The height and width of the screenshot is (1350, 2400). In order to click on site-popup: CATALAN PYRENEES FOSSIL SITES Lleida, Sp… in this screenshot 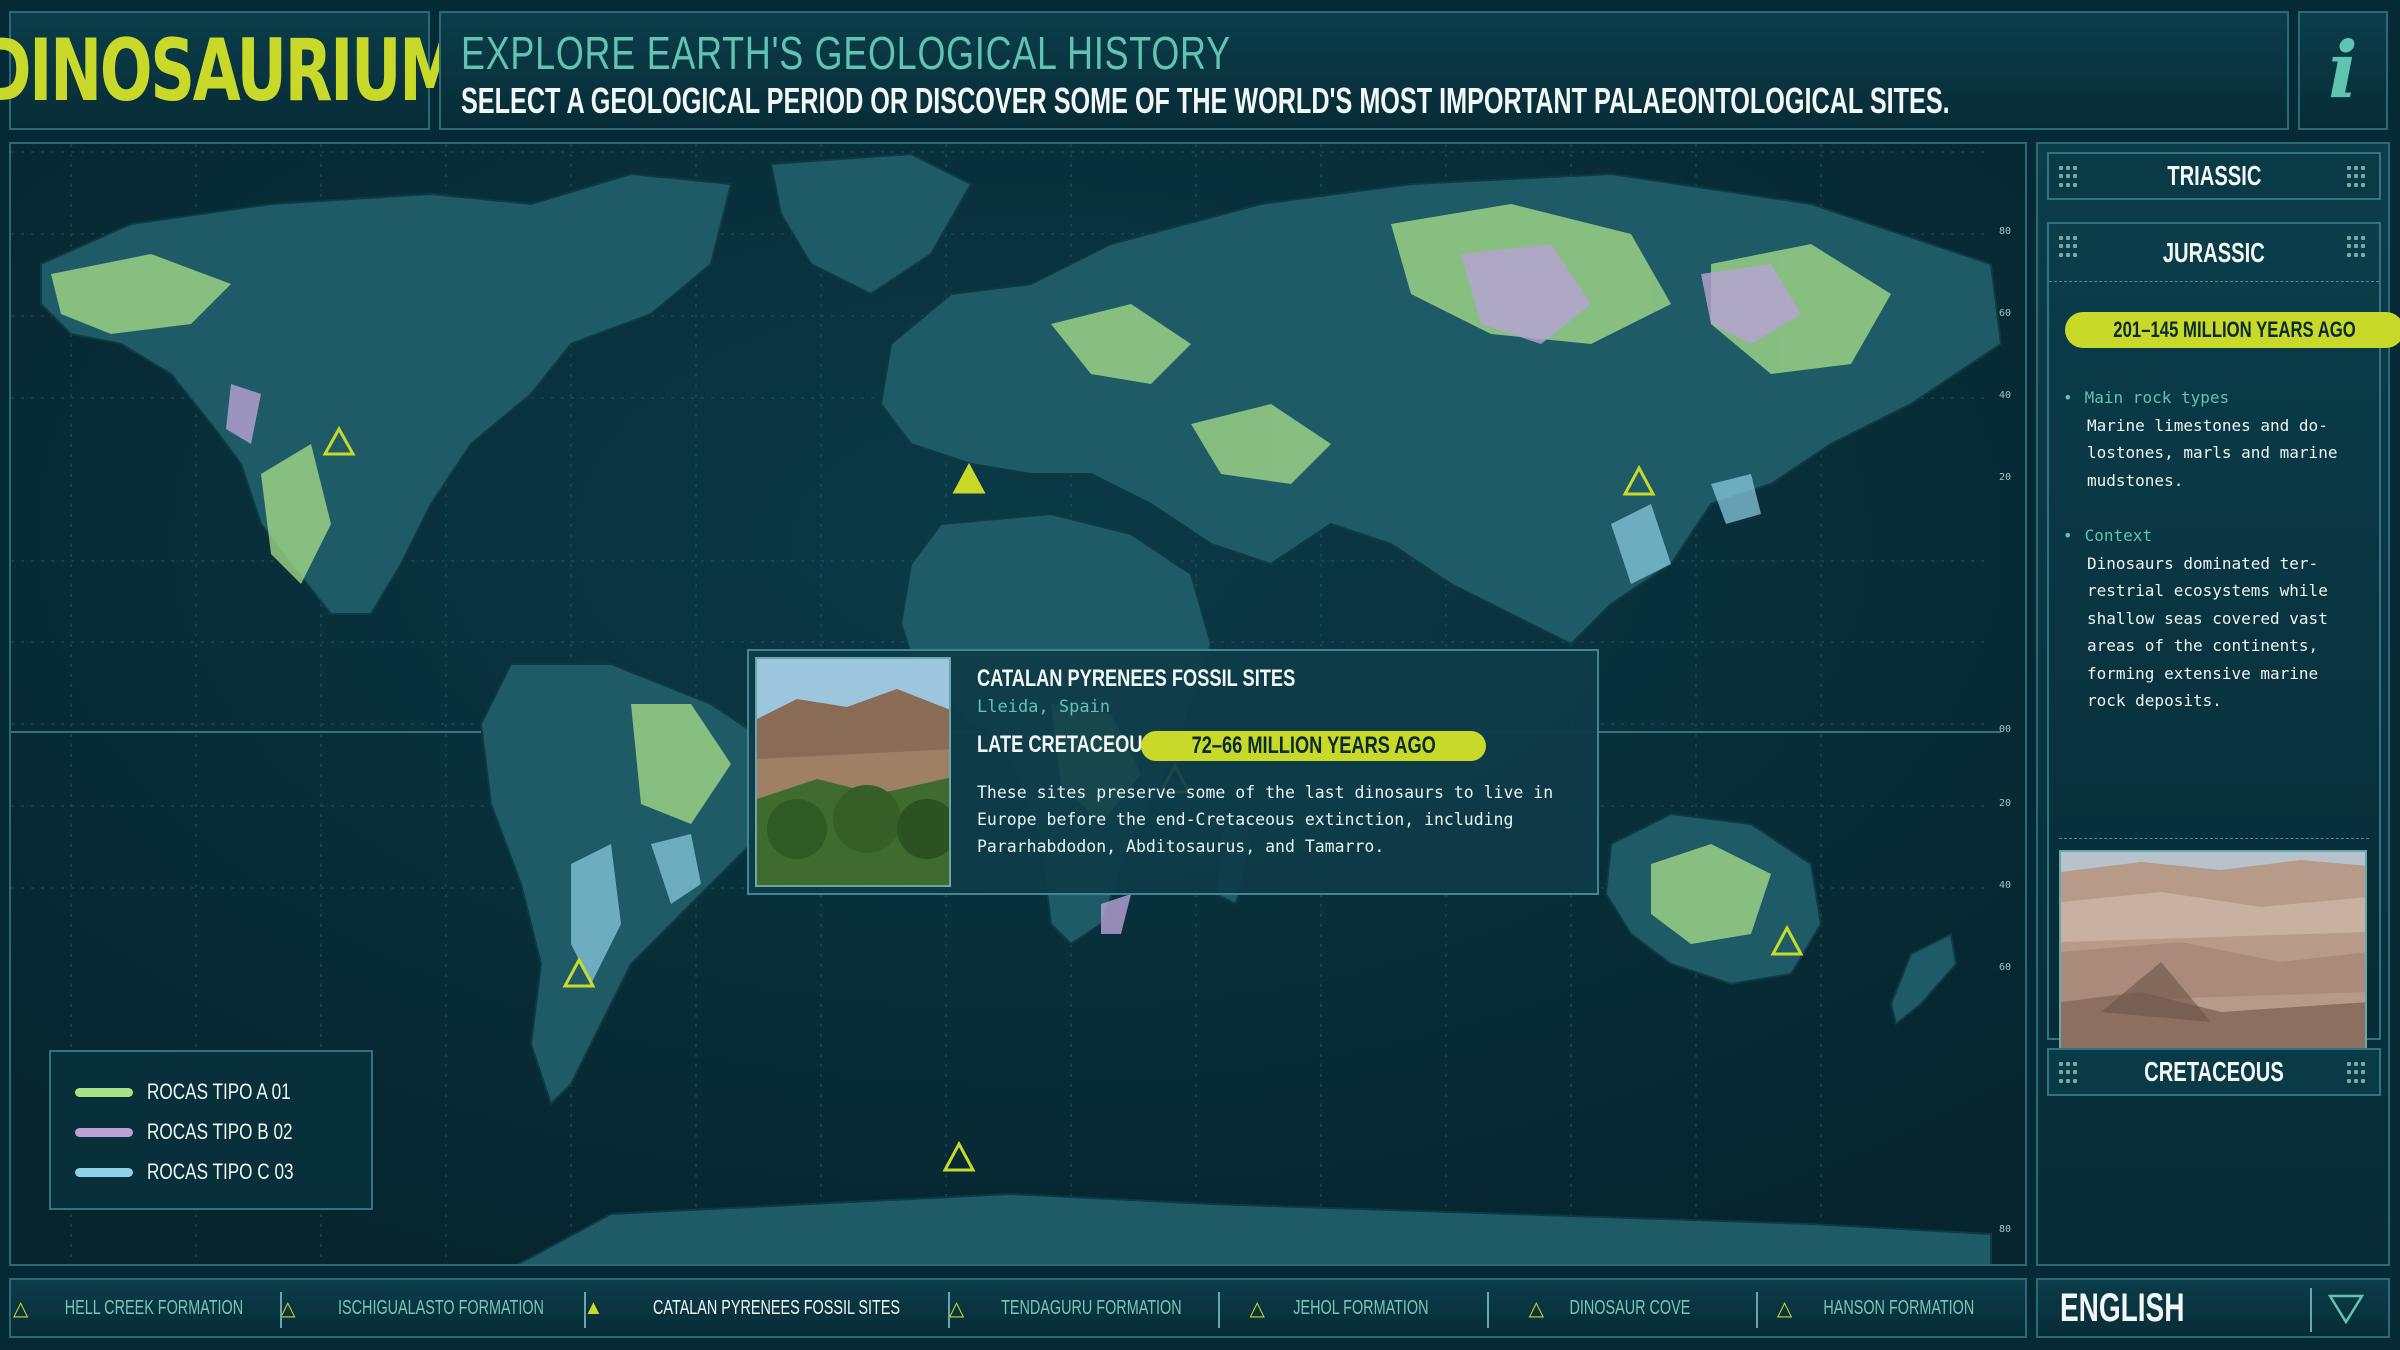, I will do `click(1173, 772)`.